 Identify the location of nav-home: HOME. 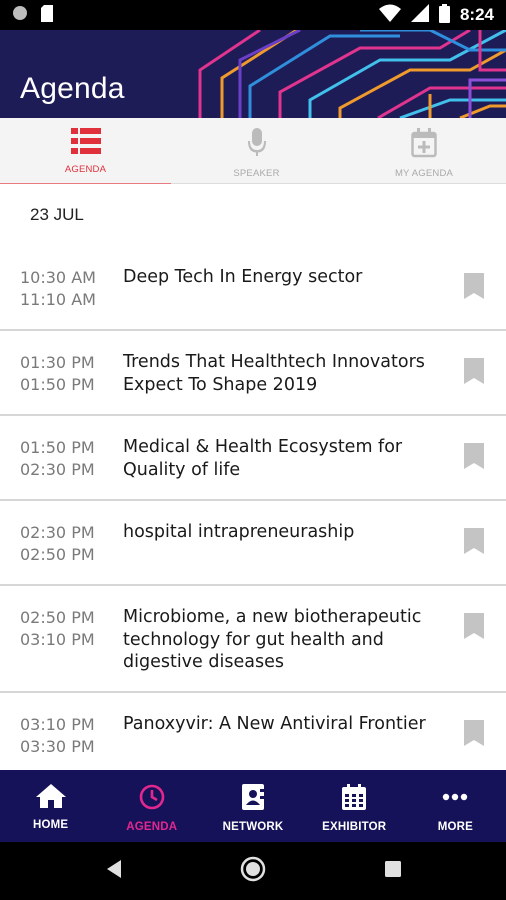
(50, 806).